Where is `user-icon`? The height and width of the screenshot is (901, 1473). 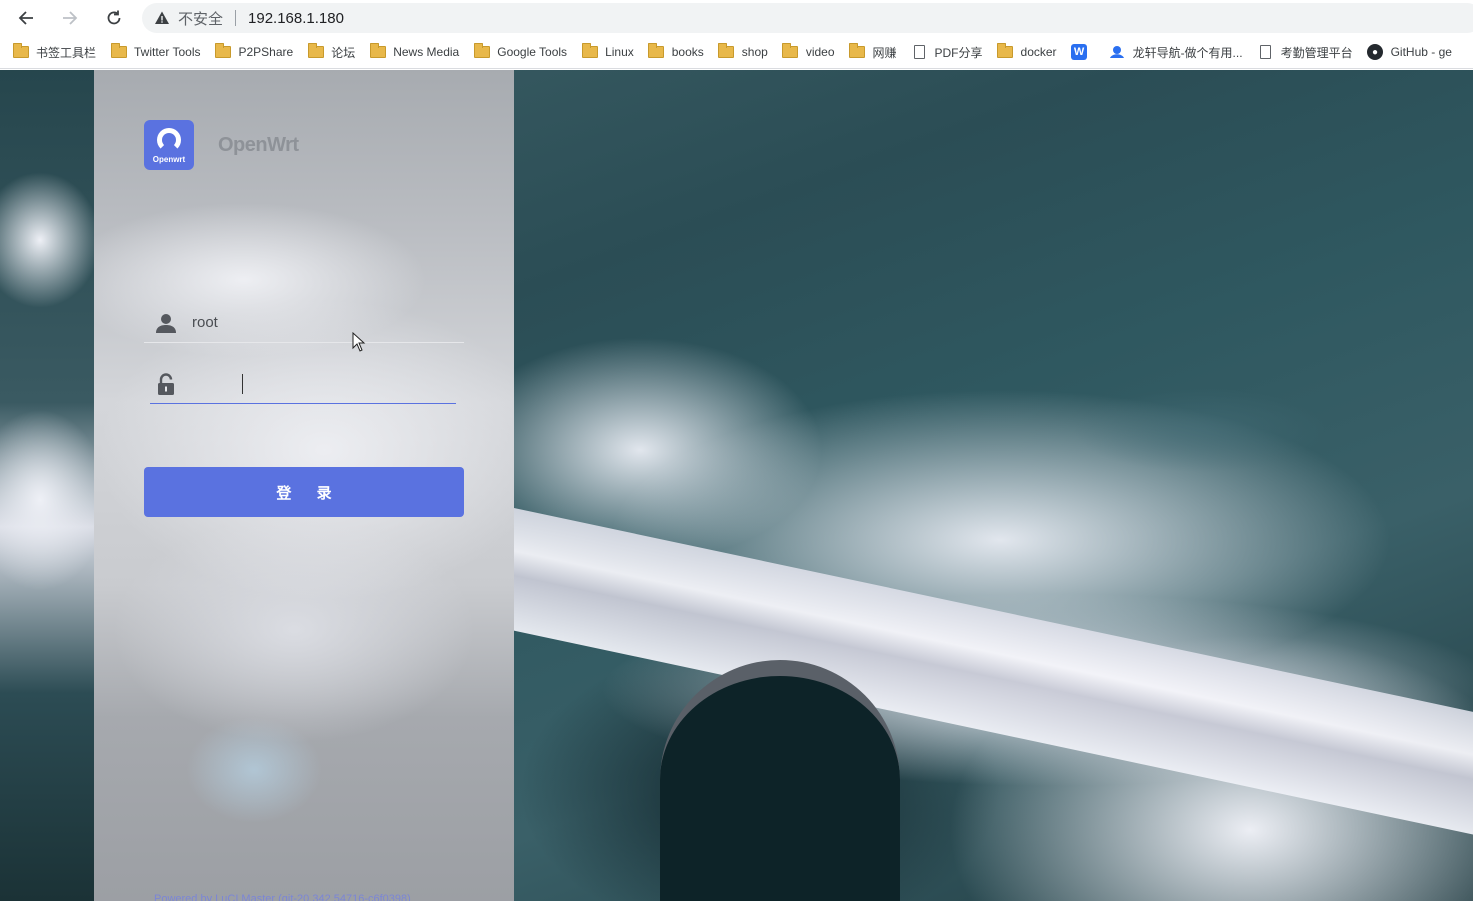 user-icon is located at coordinates (166, 323).